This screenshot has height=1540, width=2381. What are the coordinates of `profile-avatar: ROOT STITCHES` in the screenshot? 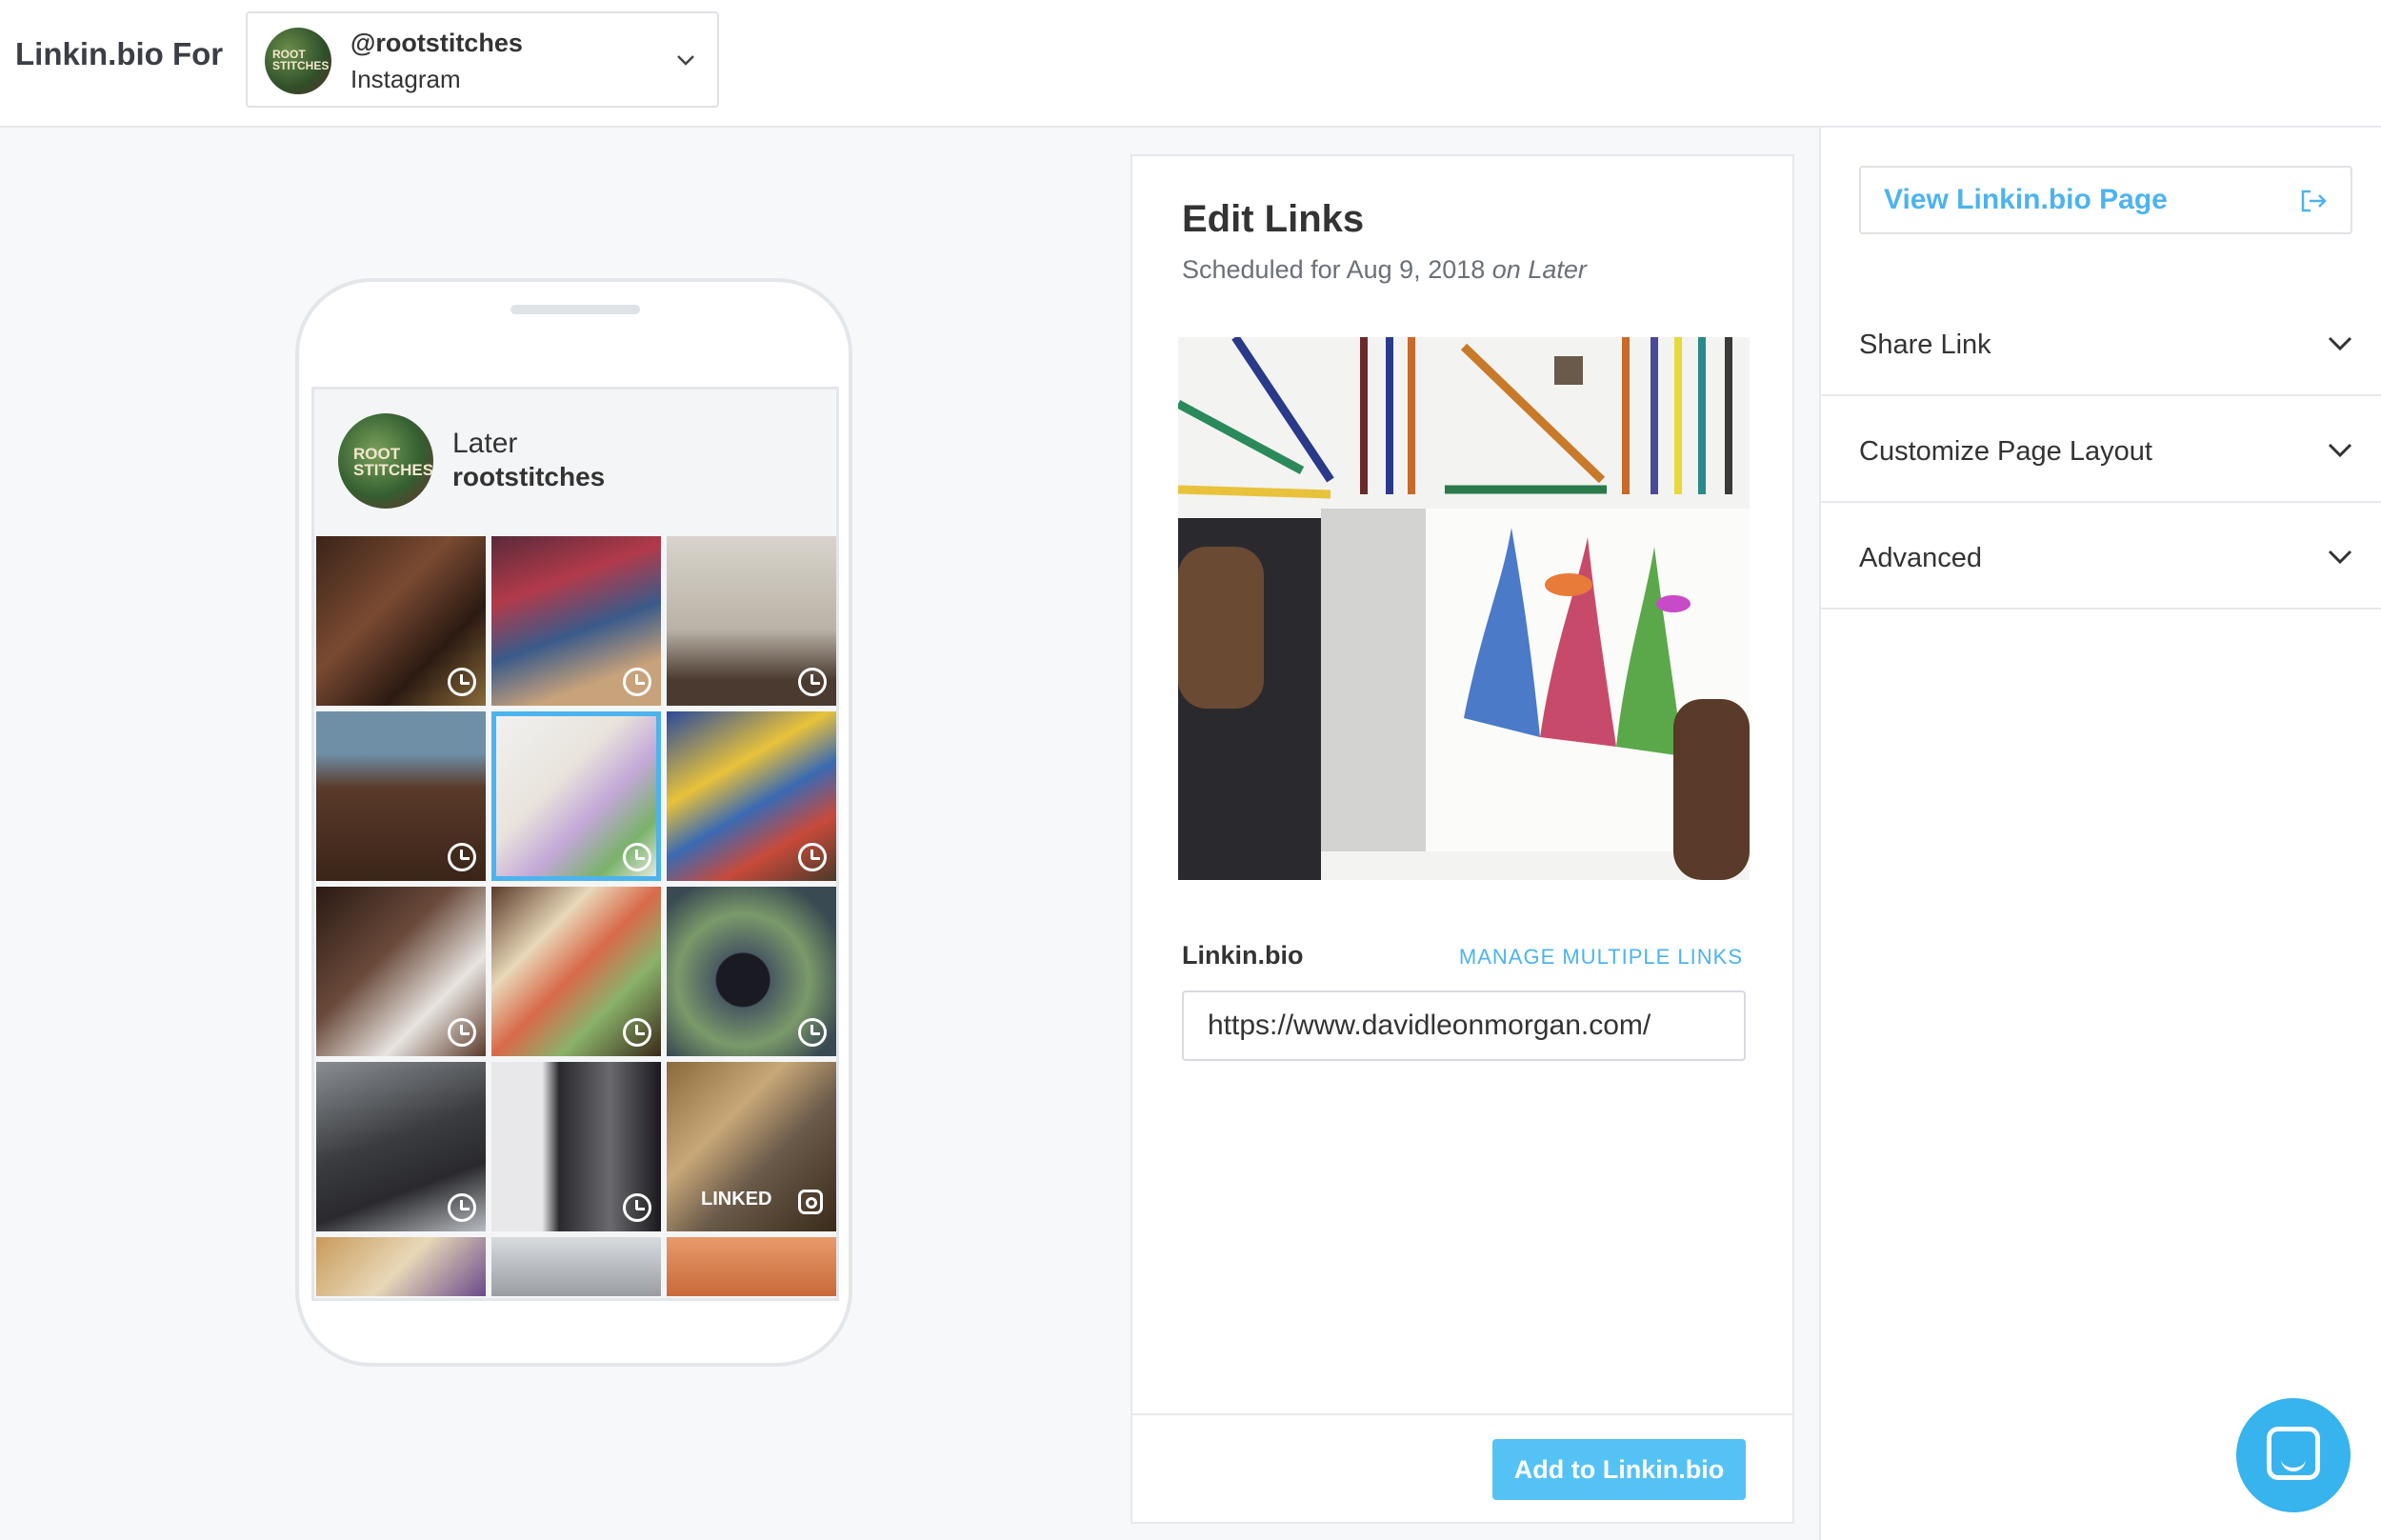 It's located at (385, 461).